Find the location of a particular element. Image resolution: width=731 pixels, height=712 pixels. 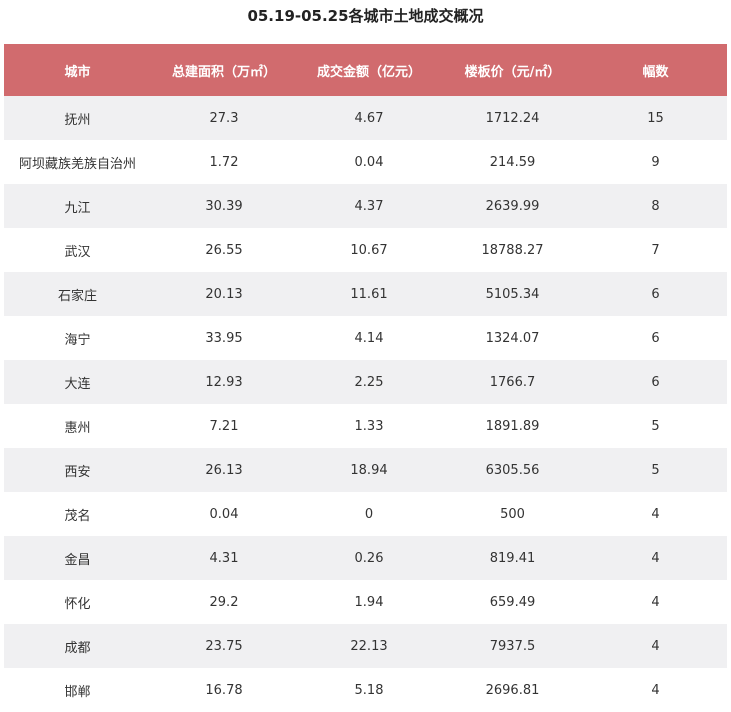

cell-transaction-amount: 4.14 is located at coordinates (369, 338).